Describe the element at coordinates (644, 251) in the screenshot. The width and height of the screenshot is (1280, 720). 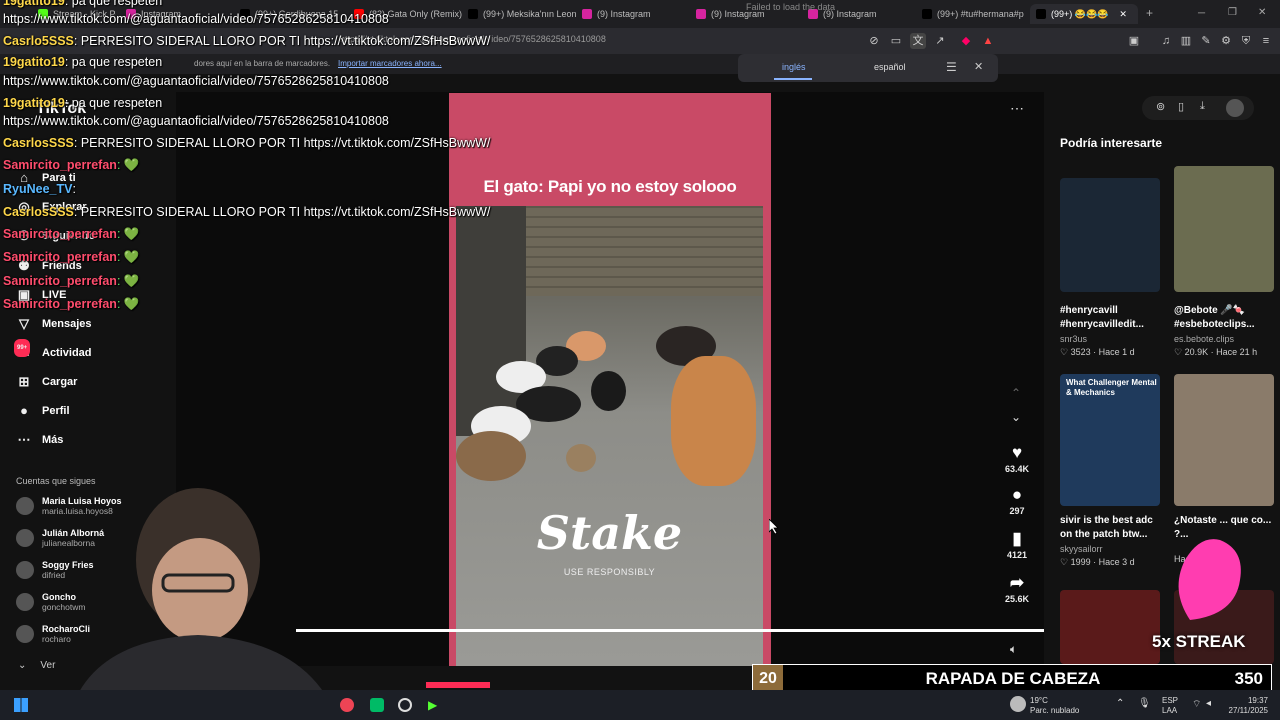
I see `brick-wall` at that location.